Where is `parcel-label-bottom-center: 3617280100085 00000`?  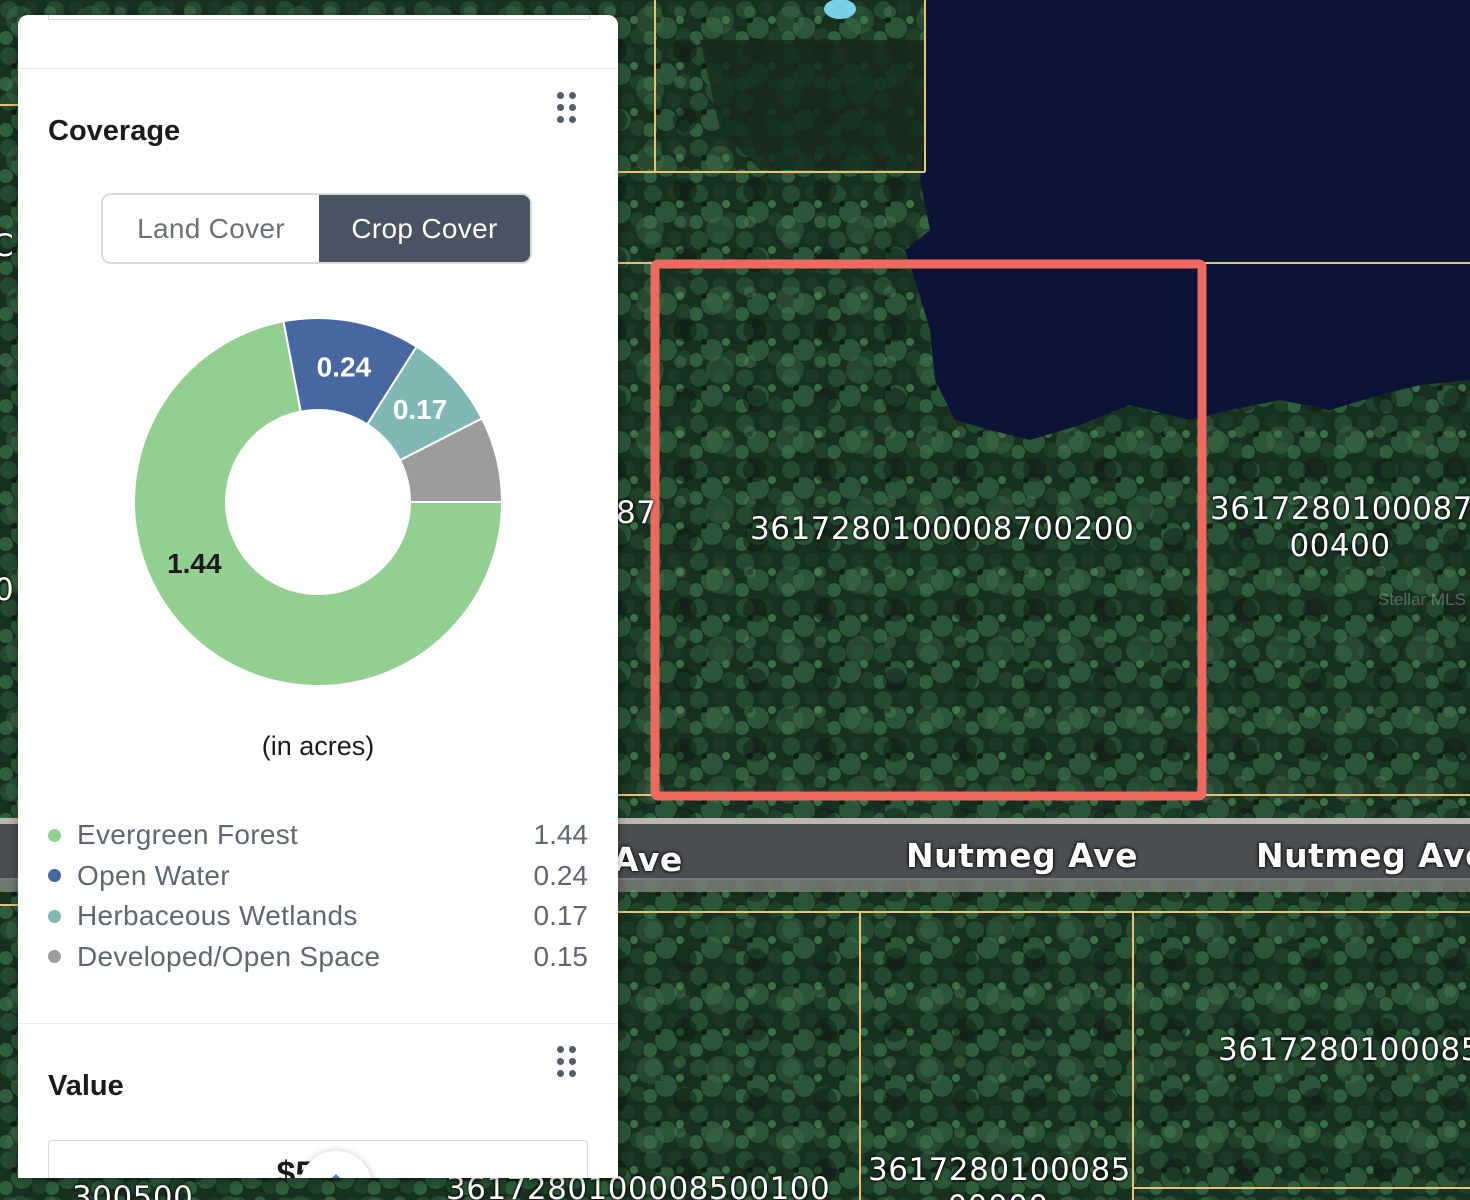 parcel-label-bottom-center: 3617280100085 00000 is located at coordinates (999, 1176).